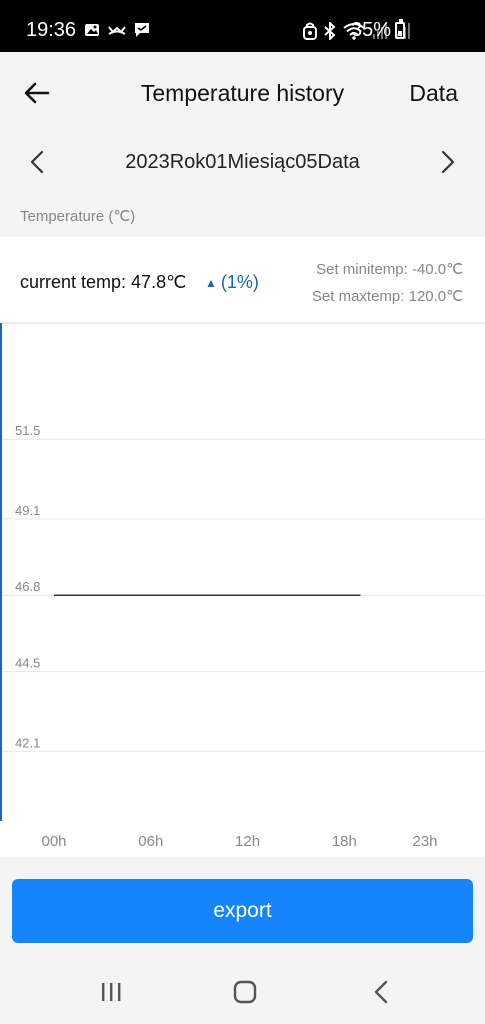  Describe the element at coordinates (242, 911) in the screenshot. I see `export-button: export` at that location.